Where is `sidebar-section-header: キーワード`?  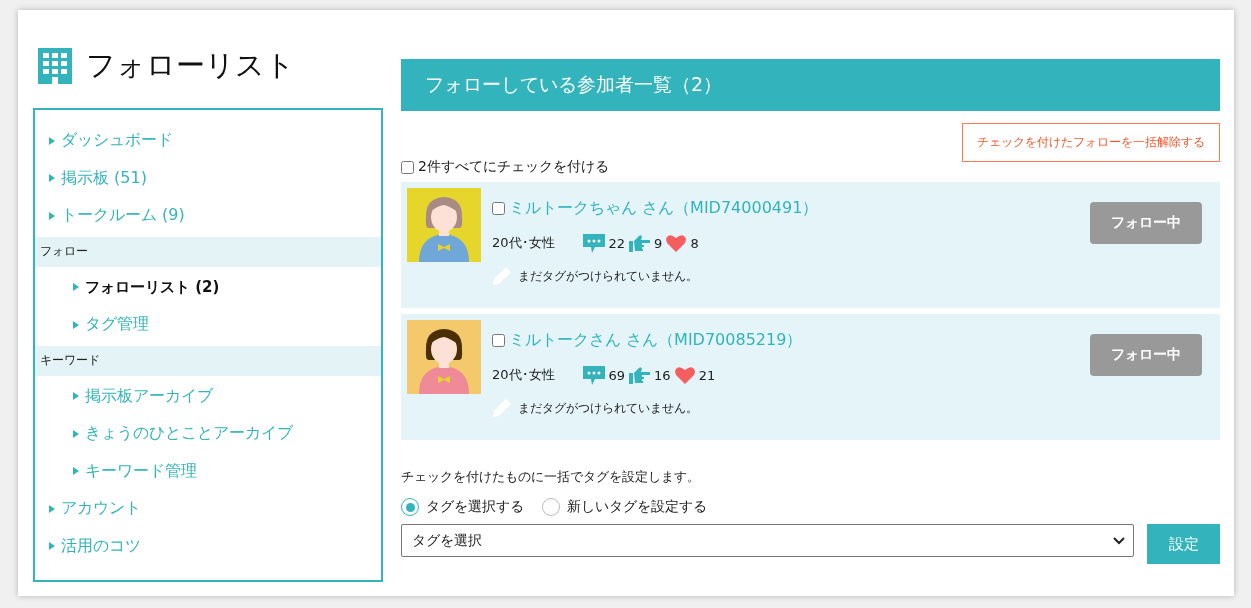 sidebar-section-header: キーワード is located at coordinates (208, 360).